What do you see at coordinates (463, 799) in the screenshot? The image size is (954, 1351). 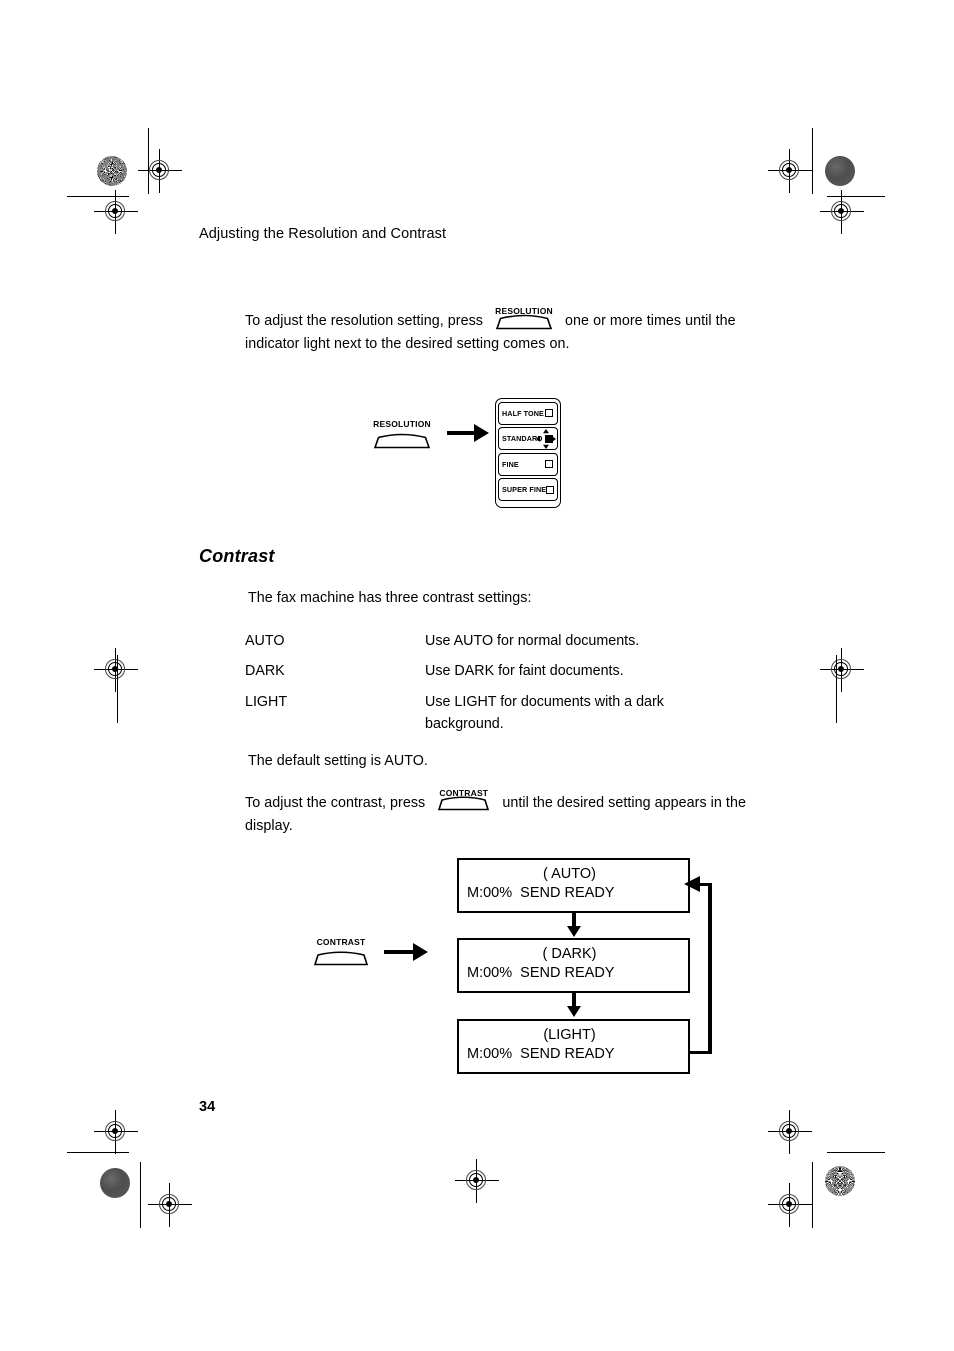 I see `contrast-key-glyph-inline: CONTRAST` at bounding box center [463, 799].